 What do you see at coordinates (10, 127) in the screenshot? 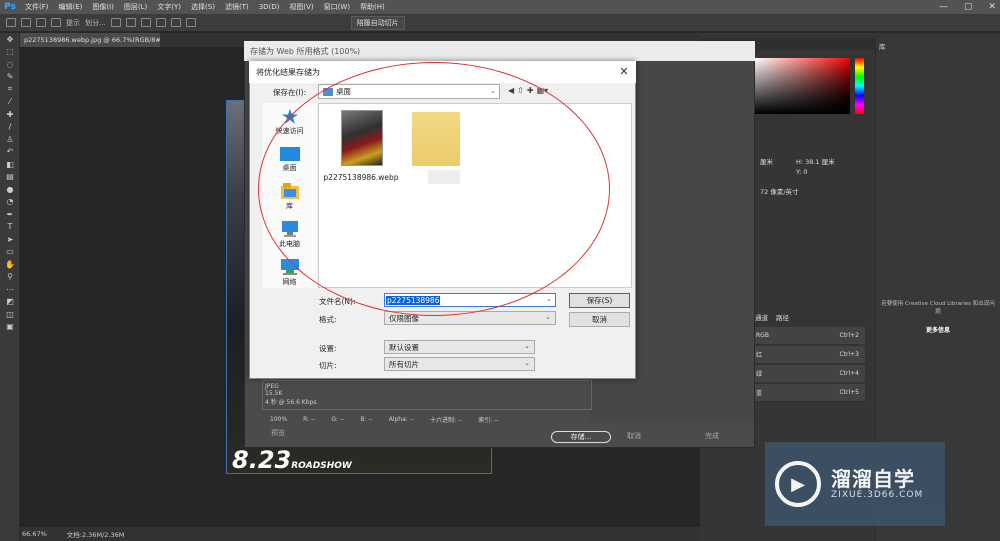
I see `brush-tool-icon: ∕` at bounding box center [10, 127].